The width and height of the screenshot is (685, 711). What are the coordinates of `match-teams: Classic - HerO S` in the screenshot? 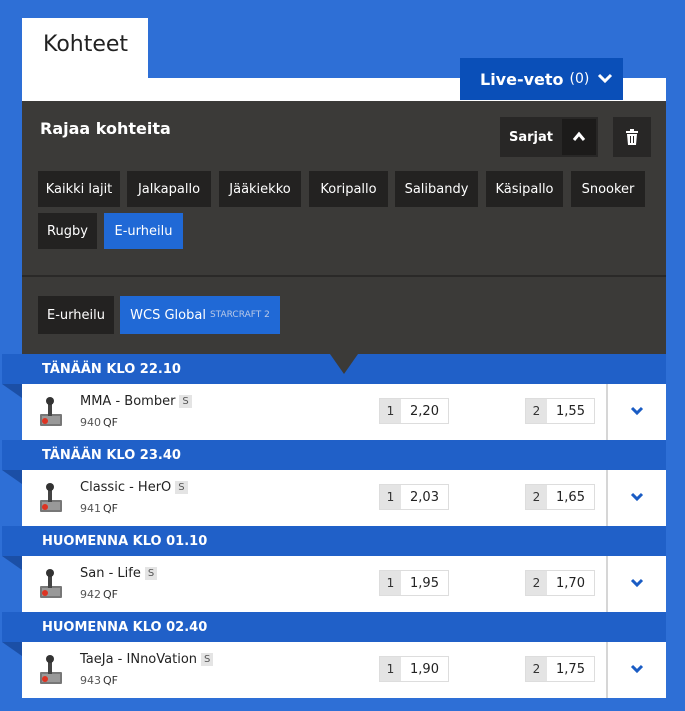 It's located at (134, 487).